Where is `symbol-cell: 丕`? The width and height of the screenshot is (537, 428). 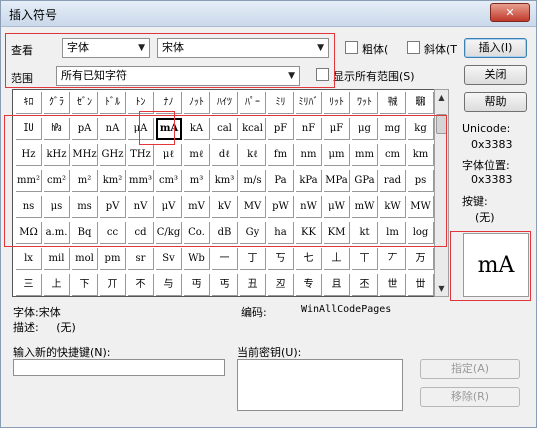
symbol-cell: 丕 is located at coordinates (365, 285).